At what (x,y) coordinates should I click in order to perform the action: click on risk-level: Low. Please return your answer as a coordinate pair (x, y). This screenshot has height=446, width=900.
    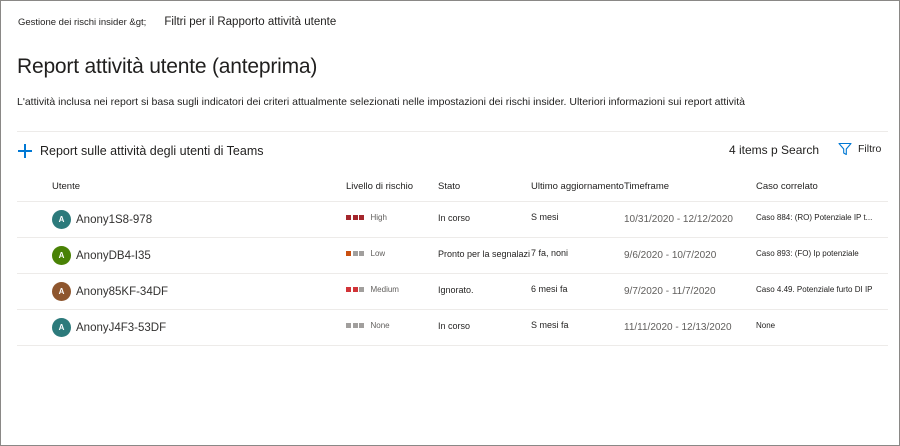
    Looking at the image, I should click on (365, 253).